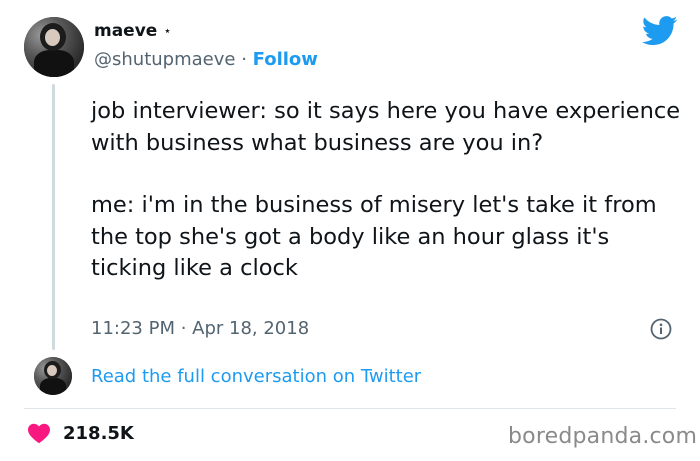 This screenshot has width=700, height=461. What do you see at coordinates (53, 386) in the screenshot?
I see `avatar-small-figure-body` at bounding box center [53, 386].